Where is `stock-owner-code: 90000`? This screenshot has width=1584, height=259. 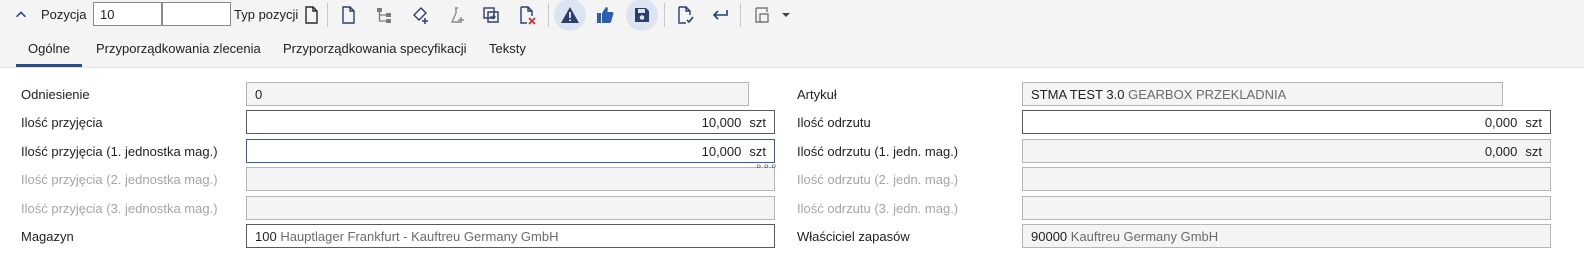 stock-owner-code: 90000 is located at coordinates (1049, 236).